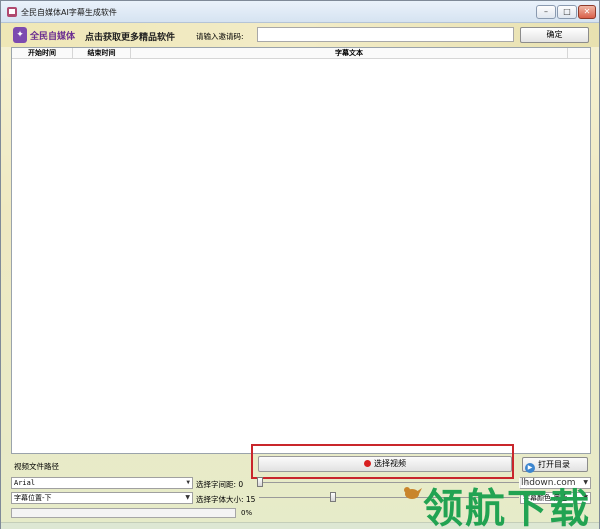  What do you see at coordinates (33, 498) in the screenshot?
I see `position-select-value: 字幕位置-下` at bounding box center [33, 498].